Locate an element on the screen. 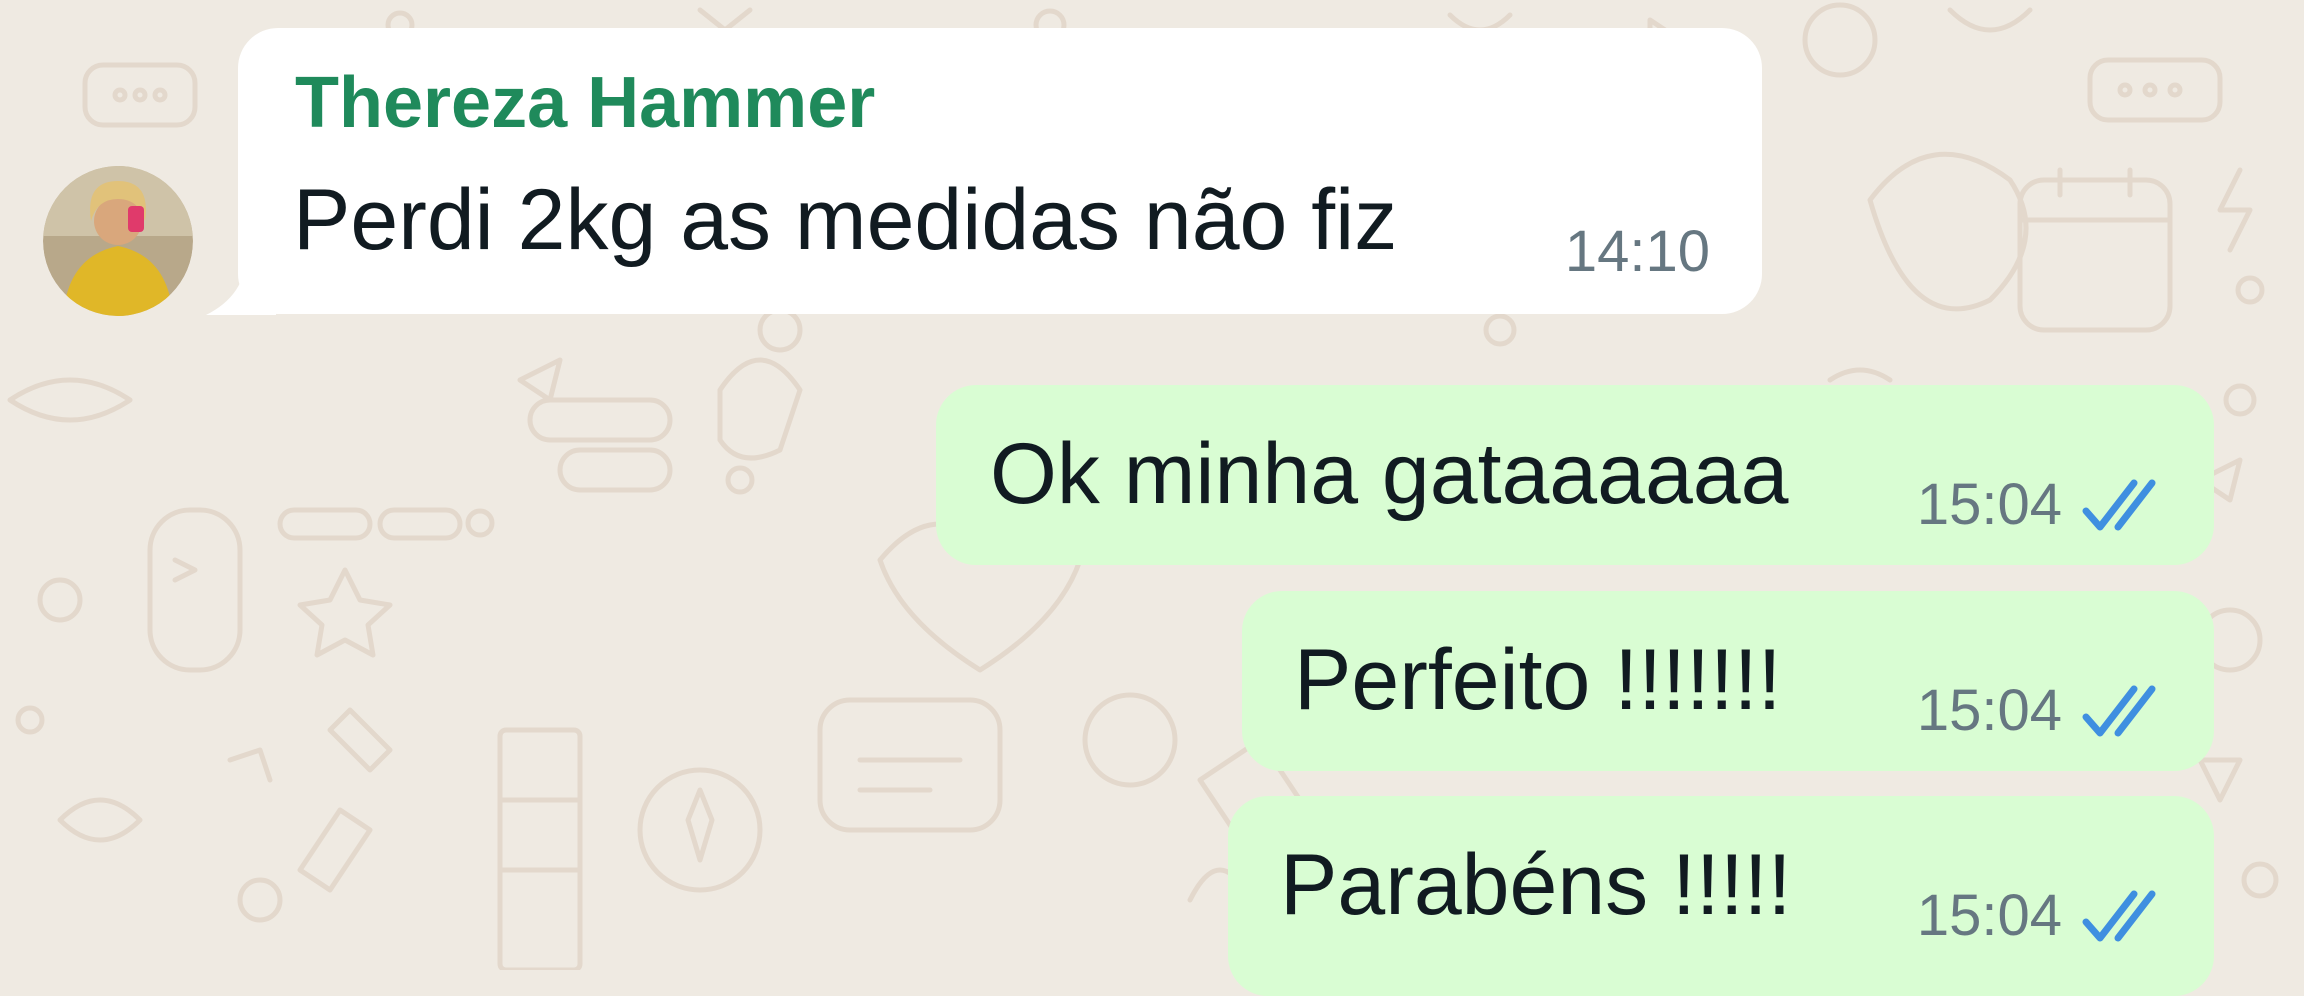  message-text: Ok minha gataaaaaa is located at coordinates (1389, 474).